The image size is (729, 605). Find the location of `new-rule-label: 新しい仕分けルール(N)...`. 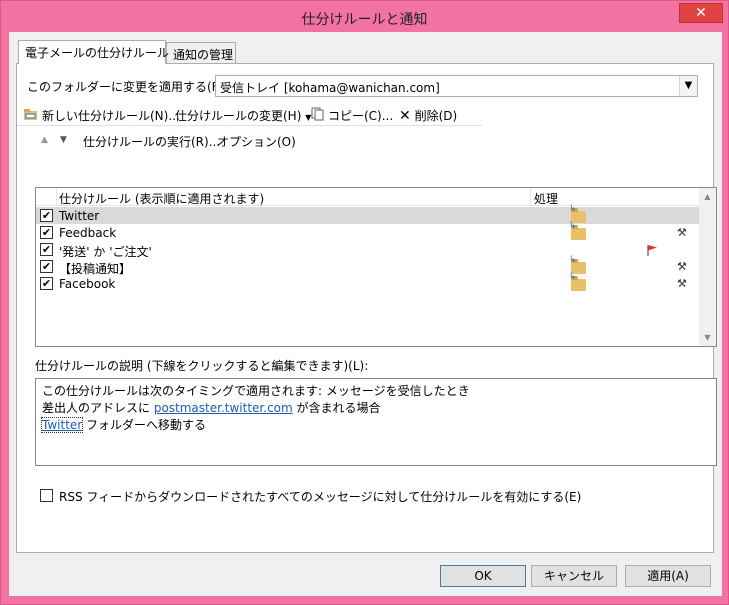

new-rule-label: 新しい仕分けルール(N)... is located at coordinates (111, 116).